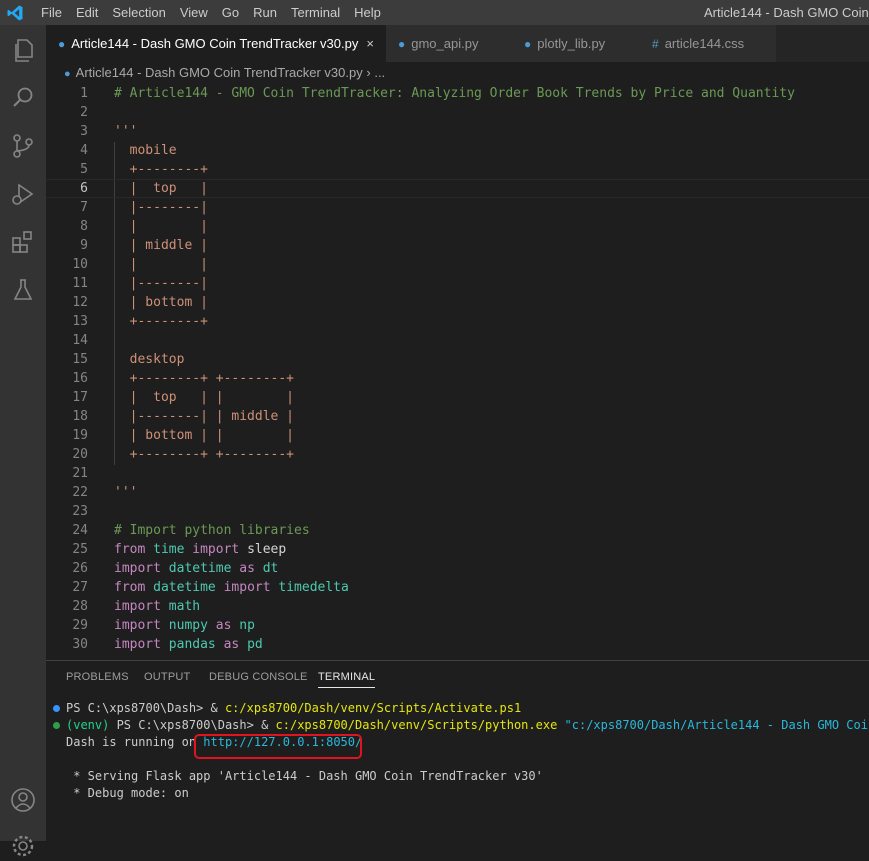 The width and height of the screenshot is (869, 861). Describe the element at coordinates (457, 378) in the screenshot. I see `code-line: 16 +--------+ +--------+` at that location.